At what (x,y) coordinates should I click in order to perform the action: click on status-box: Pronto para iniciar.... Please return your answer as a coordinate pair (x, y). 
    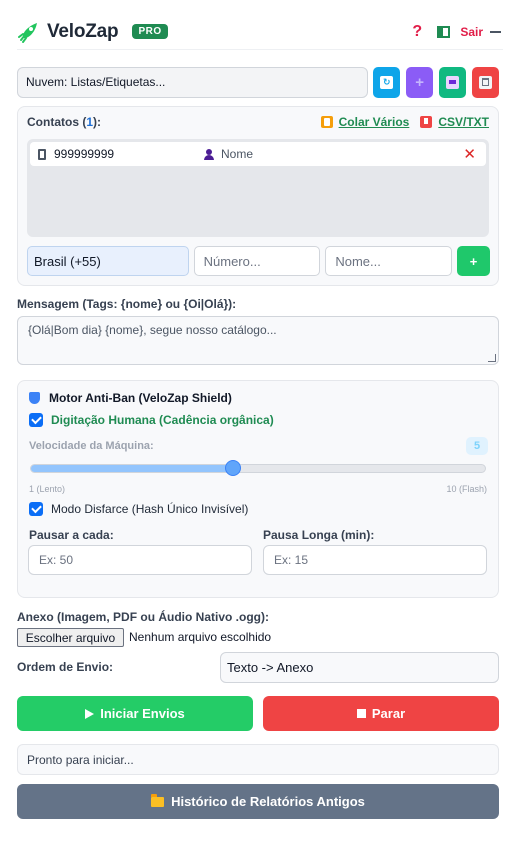
    Looking at the image, I should click on (258, 759).